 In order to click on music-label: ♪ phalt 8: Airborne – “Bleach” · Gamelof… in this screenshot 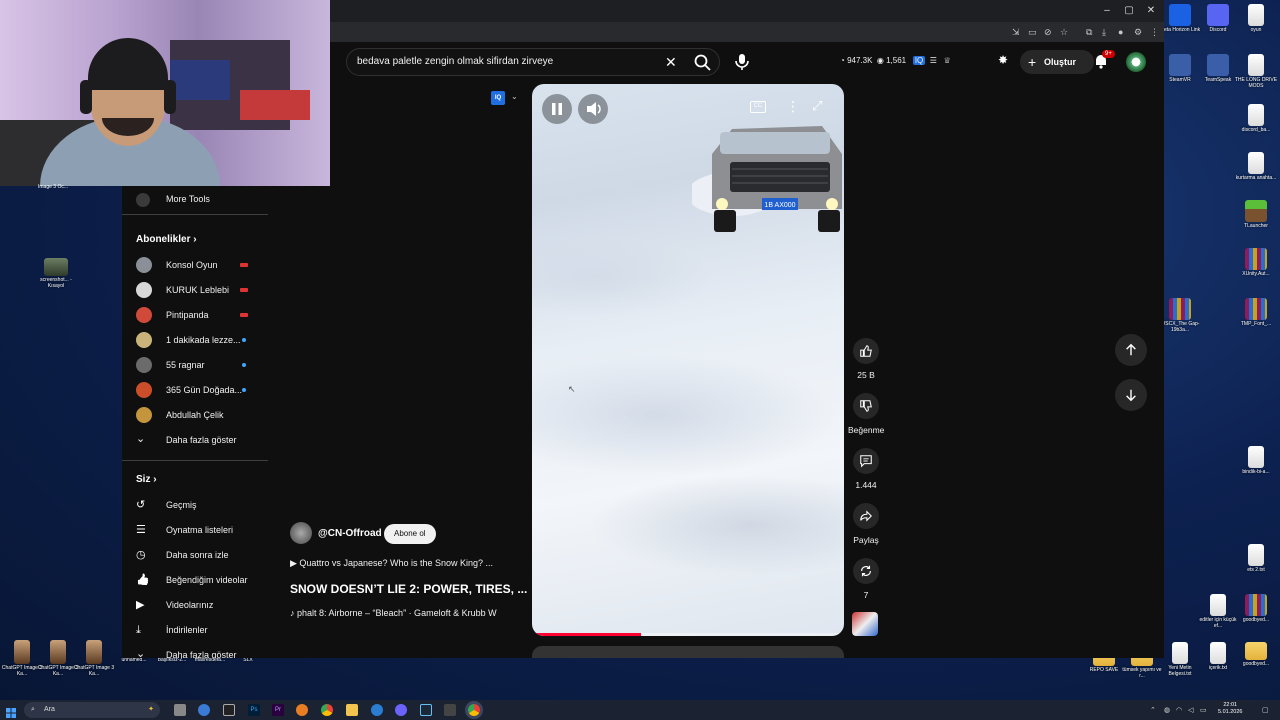, I will do `click(407, 613)`.